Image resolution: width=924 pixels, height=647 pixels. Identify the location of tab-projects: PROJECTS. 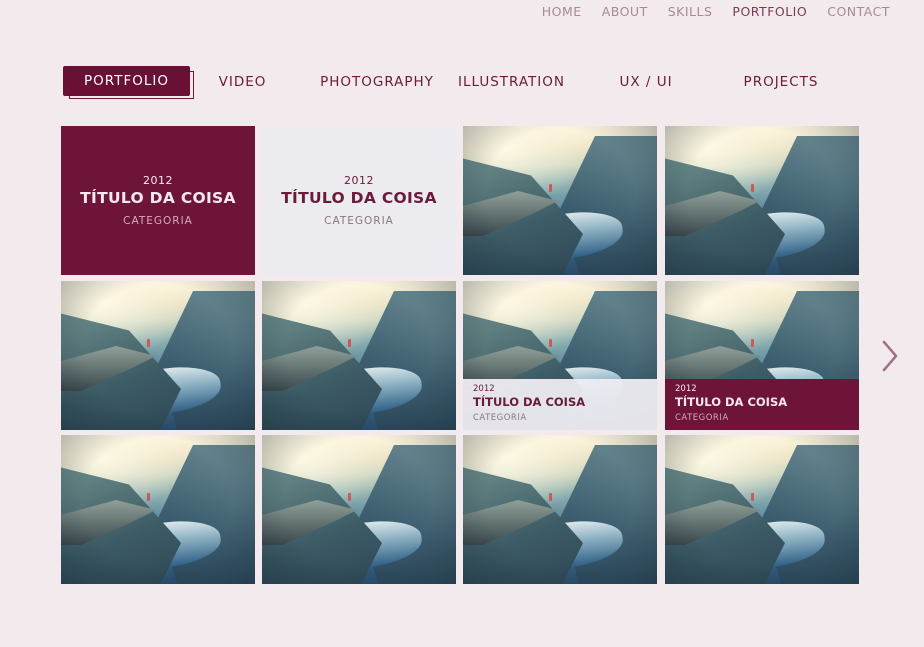
(781, 82).